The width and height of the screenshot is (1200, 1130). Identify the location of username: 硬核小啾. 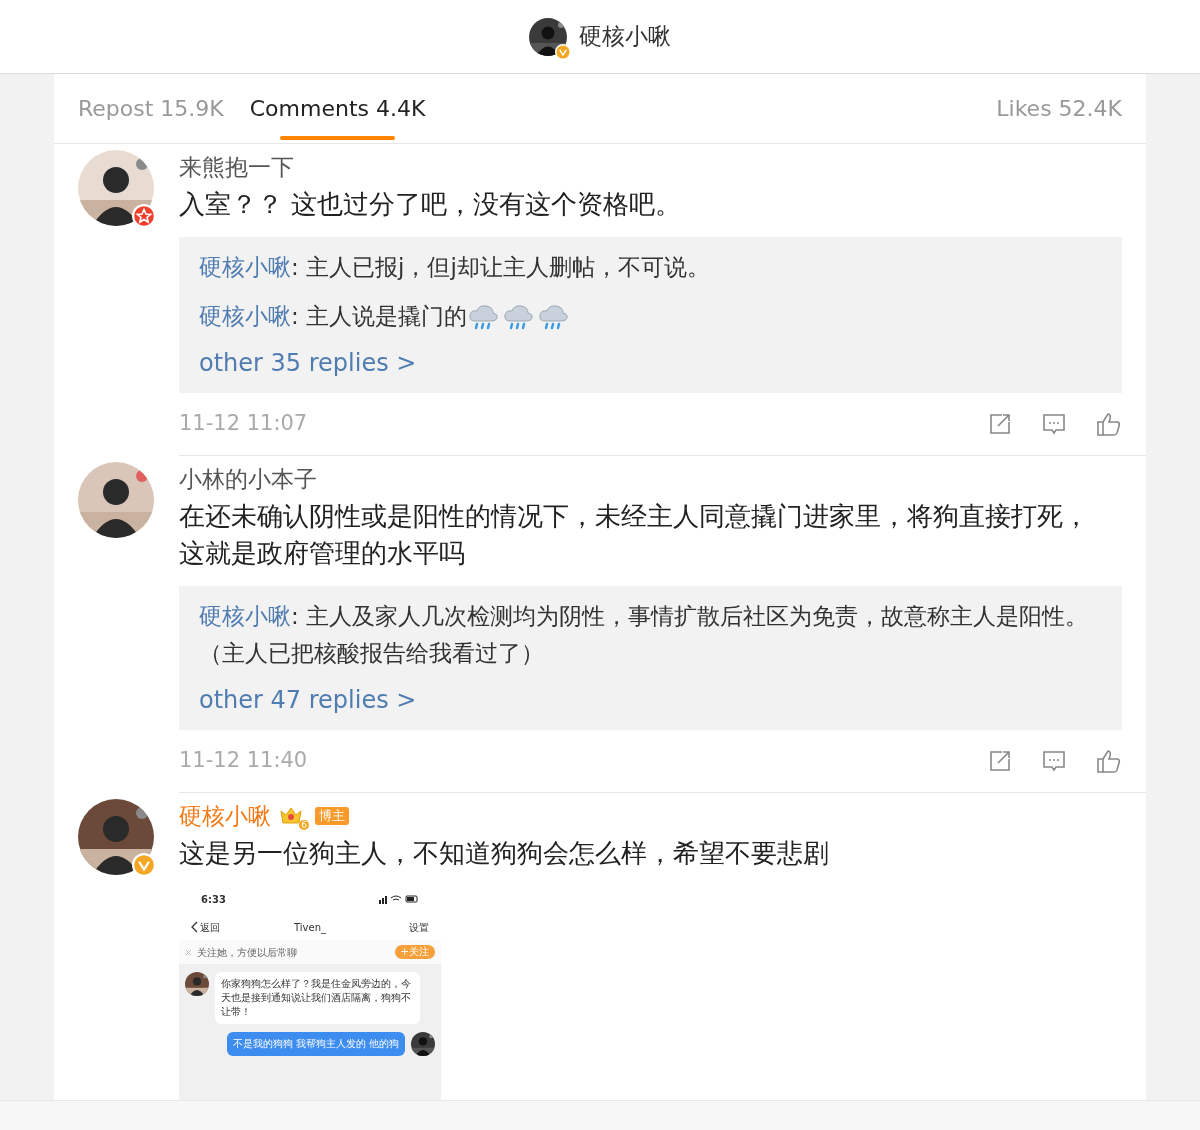
(225, 816).